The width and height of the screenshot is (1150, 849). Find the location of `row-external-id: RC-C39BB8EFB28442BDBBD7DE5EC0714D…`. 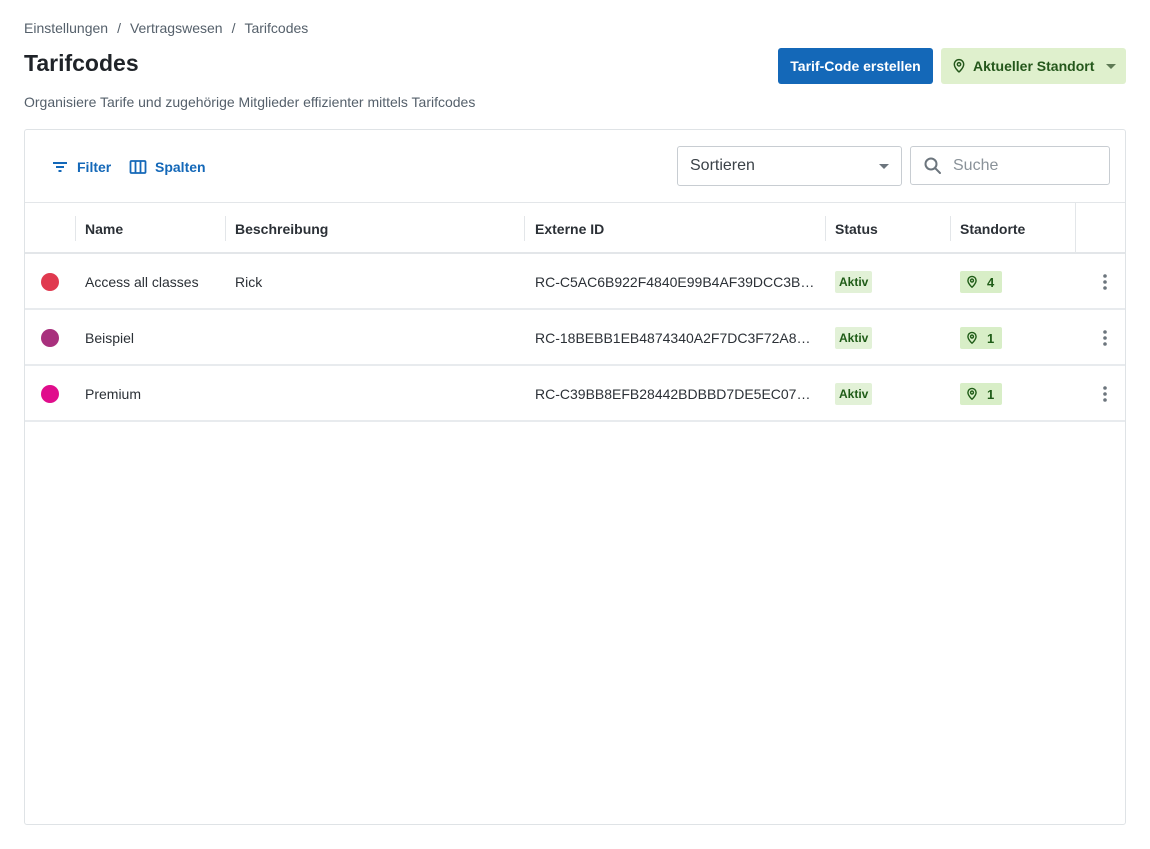

row-external-id: RC-C39BB8EFB28442BDBBD7DE5EC0714D… is located at coordinates (676, 394).